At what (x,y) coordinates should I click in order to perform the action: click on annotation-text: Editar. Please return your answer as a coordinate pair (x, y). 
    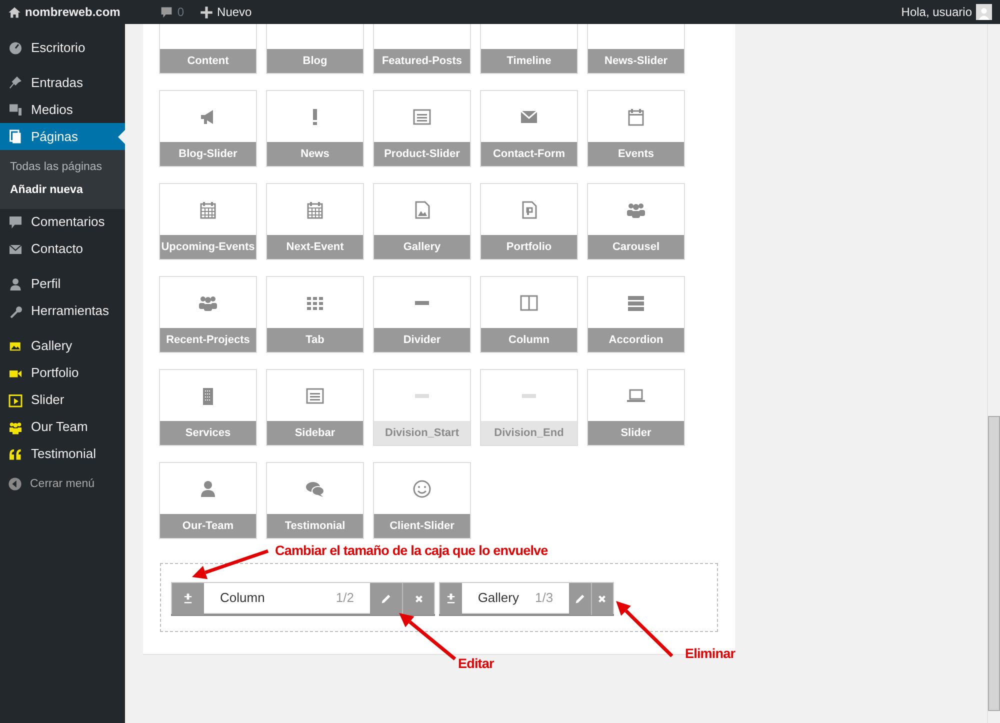
    Looking at the image, I should click on (476, 664).